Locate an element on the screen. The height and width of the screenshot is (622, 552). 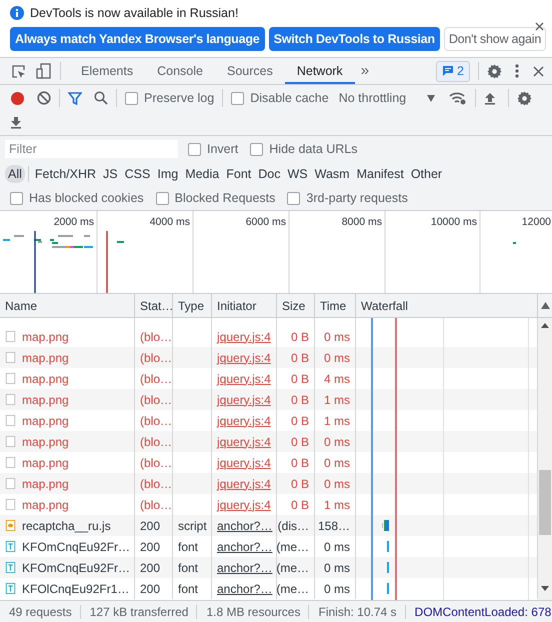
request-row: map.png (blo… jquery.js:4 0 B 1 ms is located at coordinates (269, 399).